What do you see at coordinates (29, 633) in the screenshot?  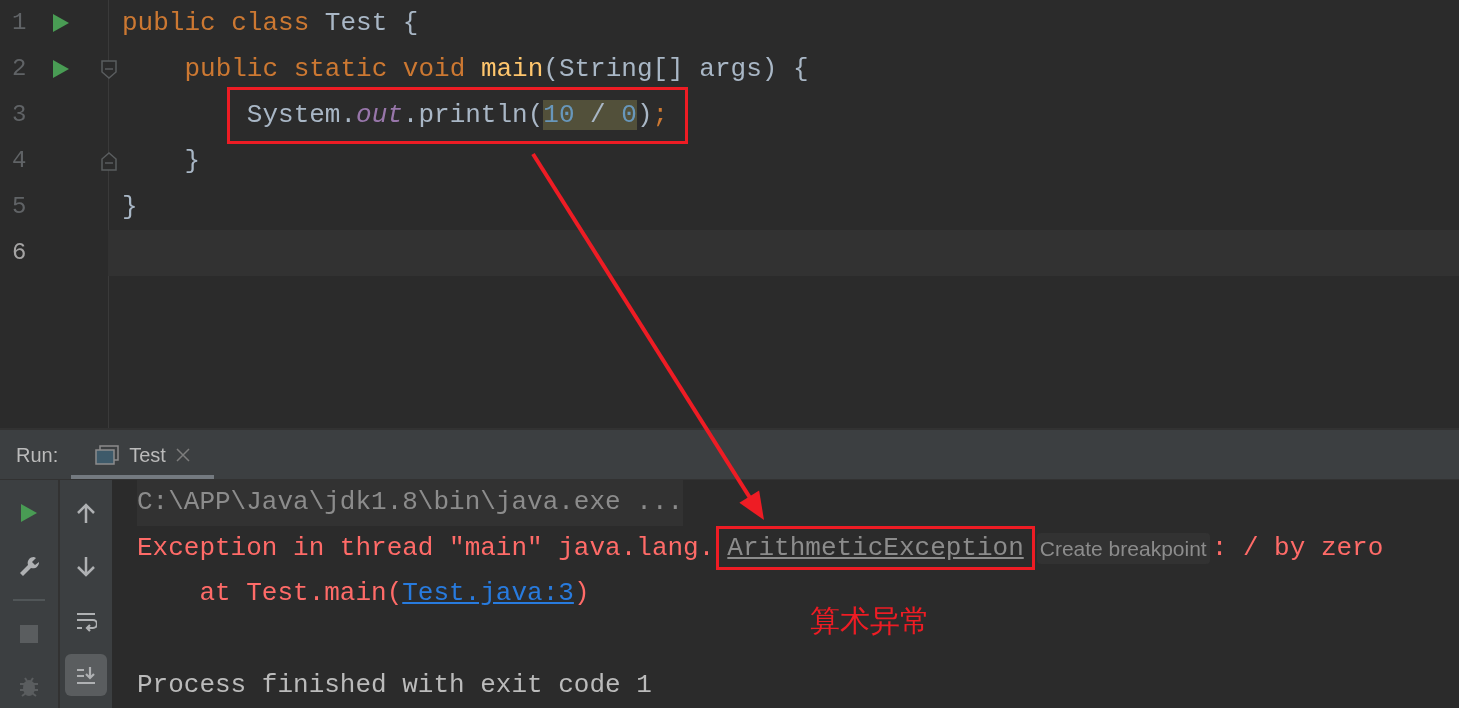 I see `stop-icon` at bounding box center [29, 633].